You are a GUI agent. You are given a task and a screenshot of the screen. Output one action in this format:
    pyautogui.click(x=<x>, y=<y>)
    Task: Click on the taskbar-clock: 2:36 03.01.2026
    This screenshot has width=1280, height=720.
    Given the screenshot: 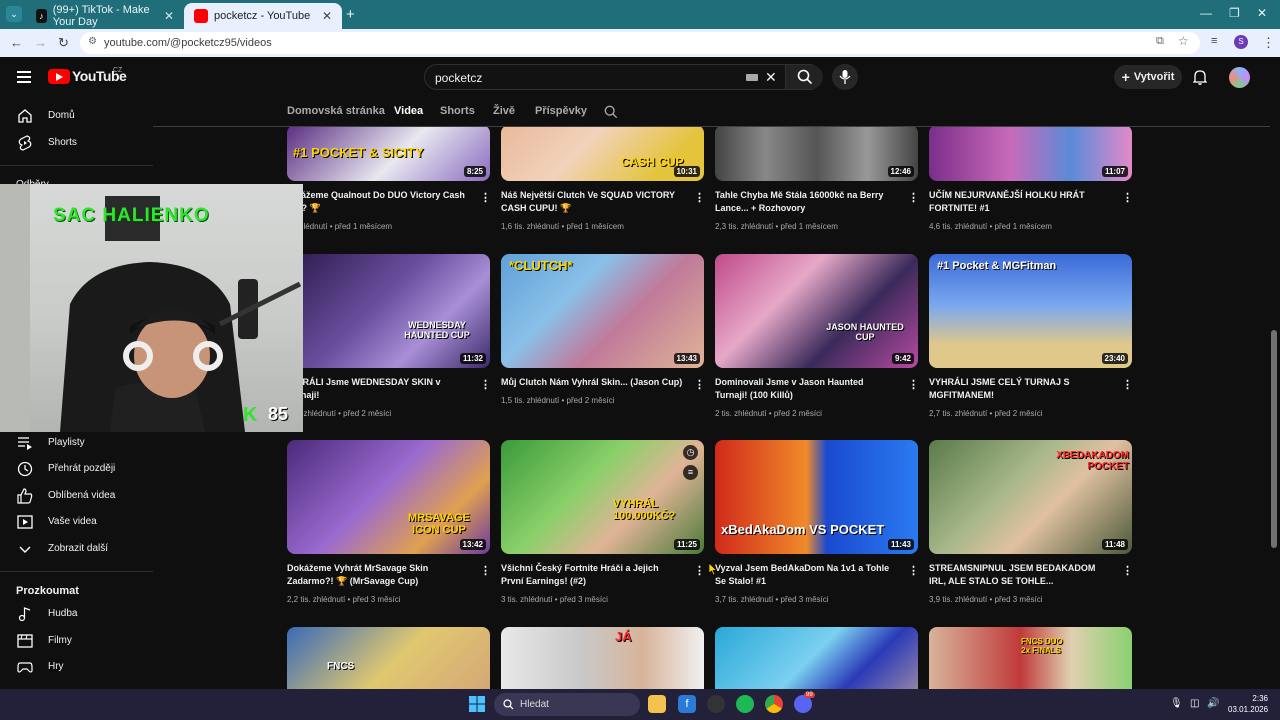 What is the action you would take?
    pyautogui.click(x=1248, y=704)
    